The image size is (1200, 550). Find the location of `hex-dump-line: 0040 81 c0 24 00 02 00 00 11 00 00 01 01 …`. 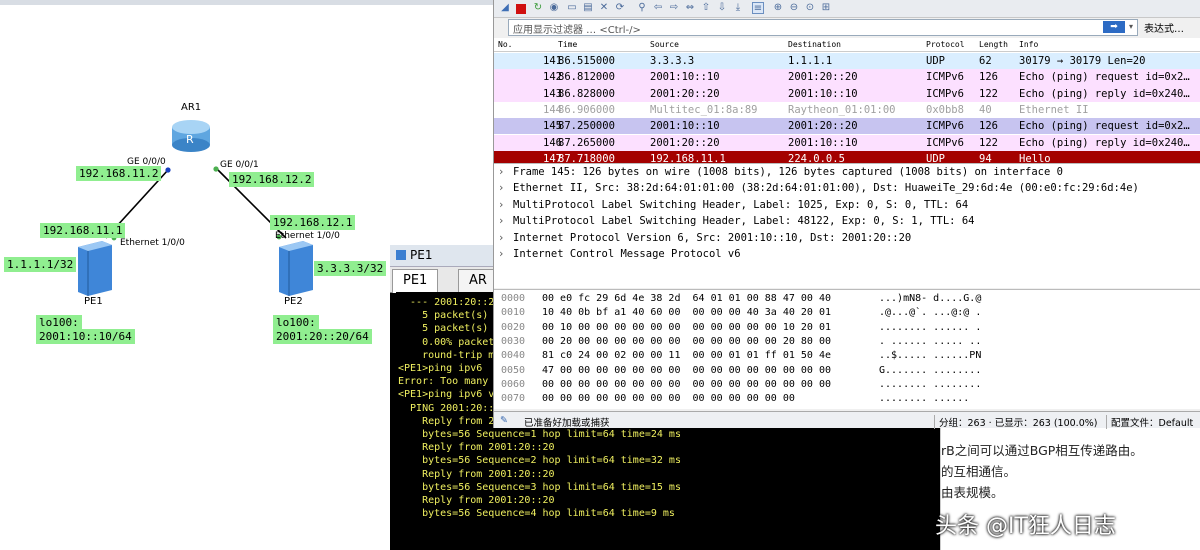

hex-dump-line: 0040 81 c0 24 00 02 00 00 11 00 00 01 01 … is located at coordinates (847, 356).